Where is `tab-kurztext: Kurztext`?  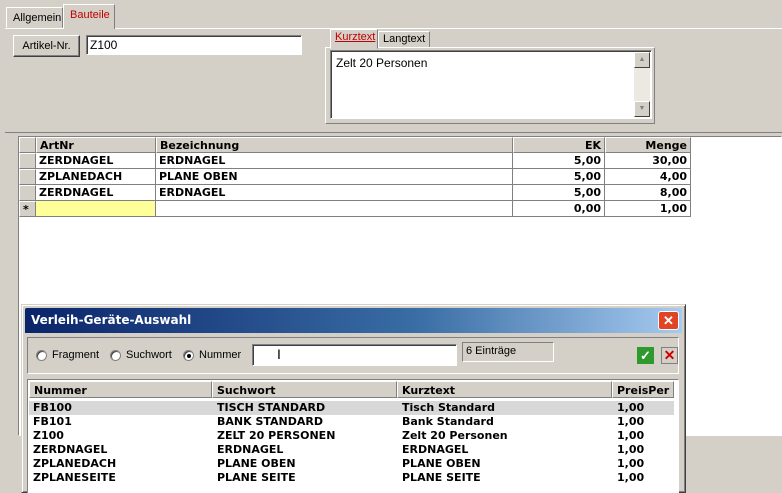 tab-kurztext: Kurztext is located at coordinates (354, 39).